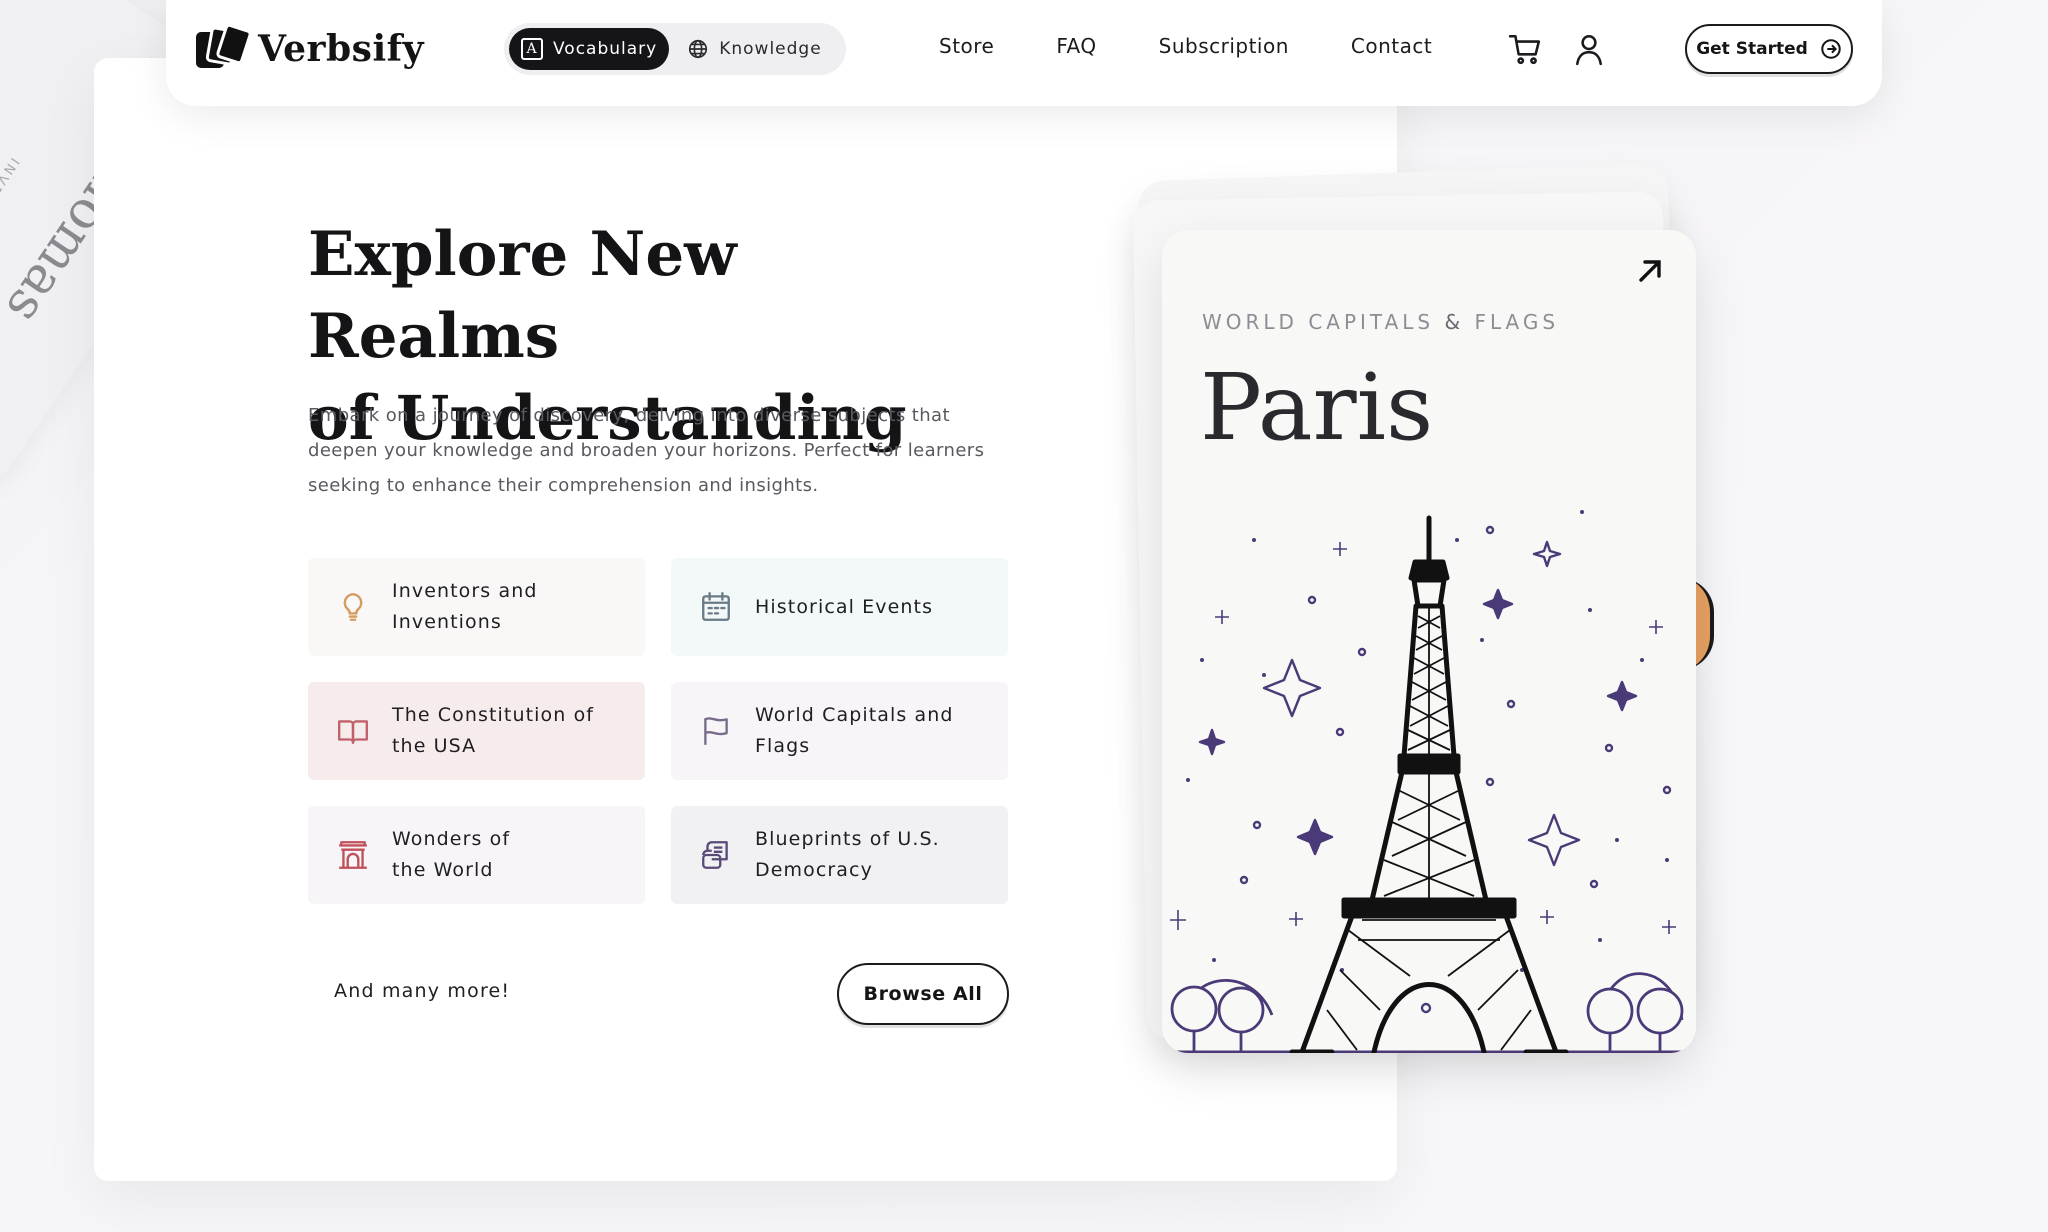 Image resolution: width=2048 pixels, height=1232 pixels. Describe the element at coordinates (847, 854) in the screenshot. I see `category-label: Blueprints of U.S. Democracy` at that location.